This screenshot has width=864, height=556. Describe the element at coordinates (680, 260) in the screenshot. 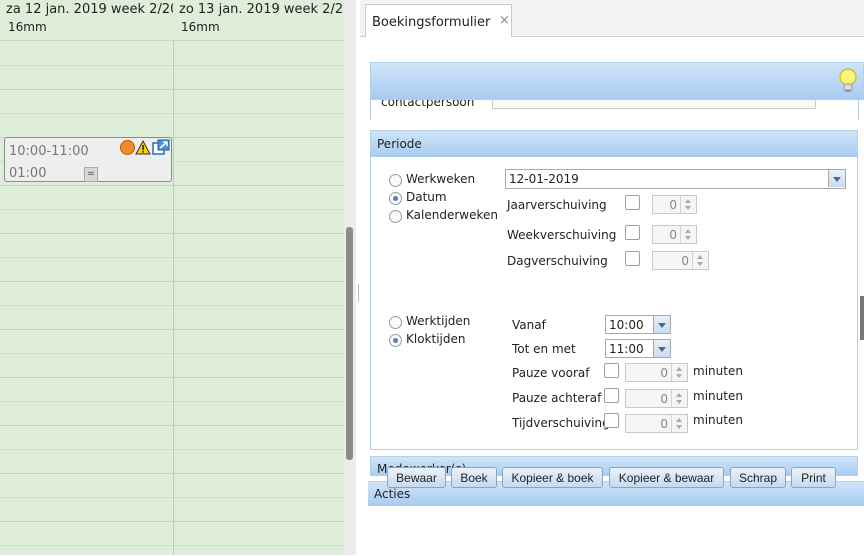

I see `dagverschuiving-stepper: 0` at that location.